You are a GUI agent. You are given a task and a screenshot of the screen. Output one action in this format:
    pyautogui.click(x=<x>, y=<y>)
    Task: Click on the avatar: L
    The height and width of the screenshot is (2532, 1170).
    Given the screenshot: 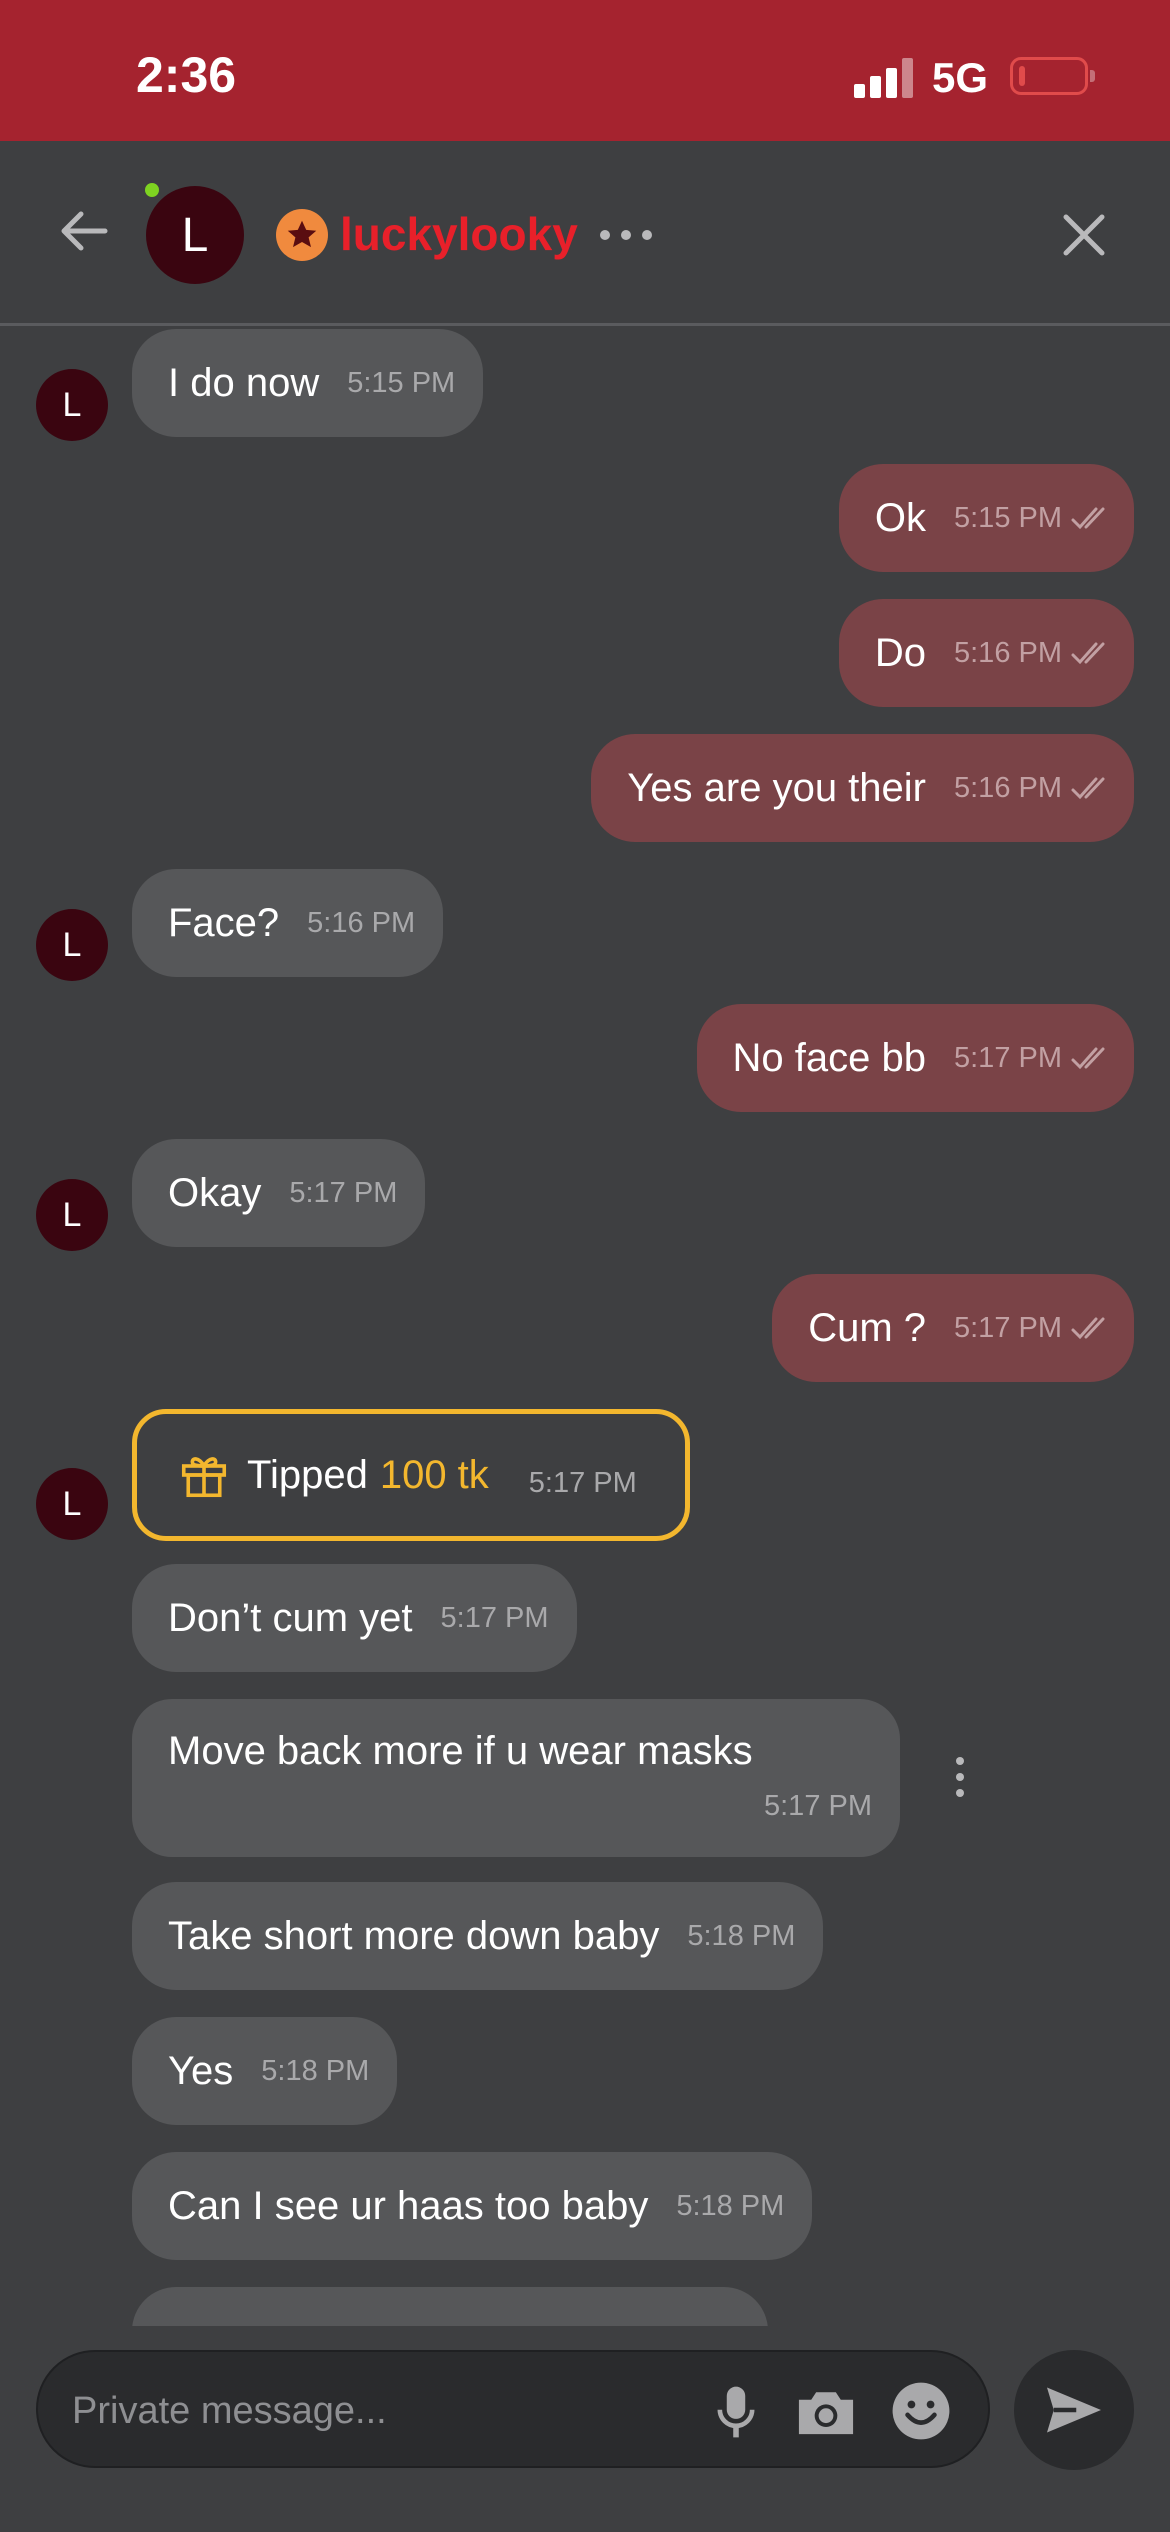 What is the action you would take?
    pyautogui.click(x=195, y=235)
    